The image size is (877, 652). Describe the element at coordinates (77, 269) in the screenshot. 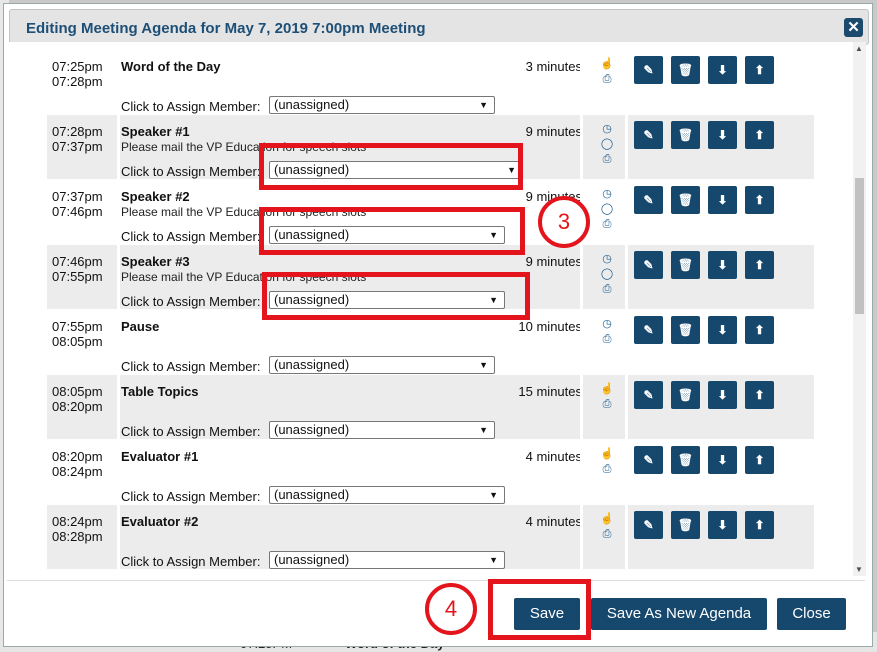

I see `row-time: 07:46pm 07:55pm` at that location.